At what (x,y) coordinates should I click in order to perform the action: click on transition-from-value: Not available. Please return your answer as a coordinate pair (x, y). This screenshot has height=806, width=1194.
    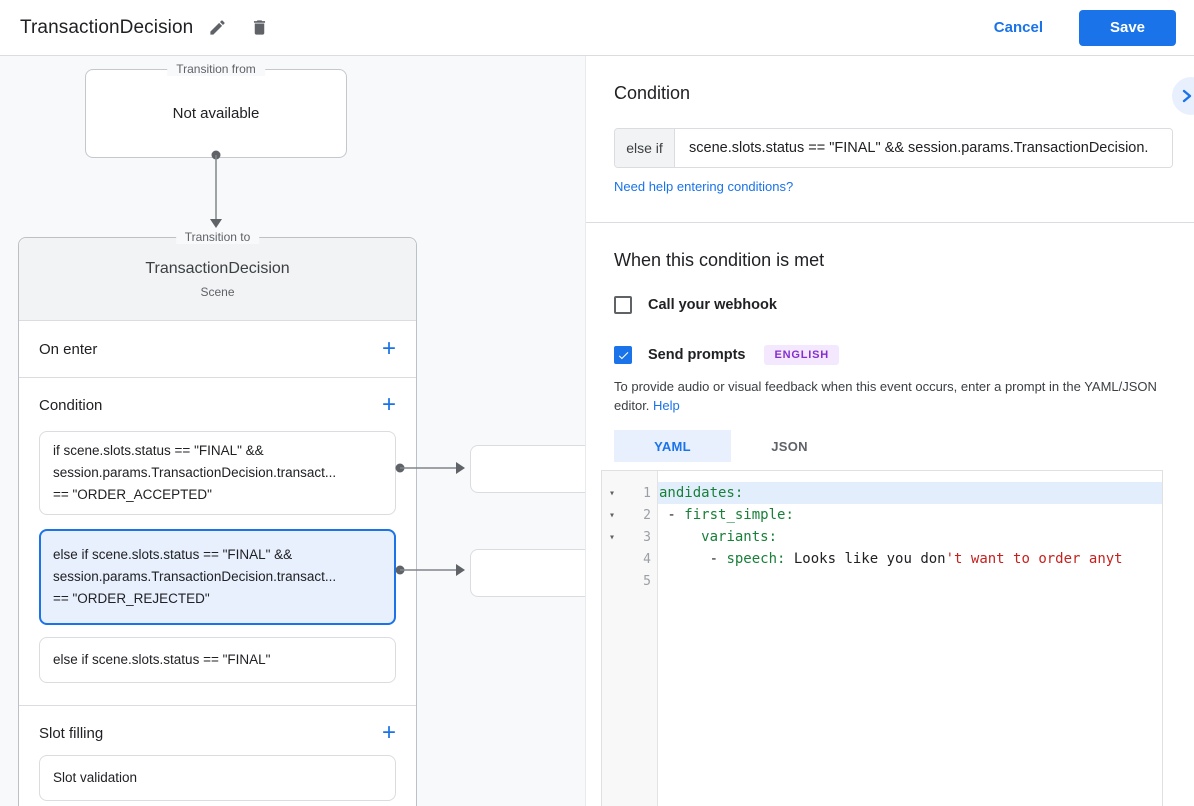
    Looking at the image, I should click on (216, 113).